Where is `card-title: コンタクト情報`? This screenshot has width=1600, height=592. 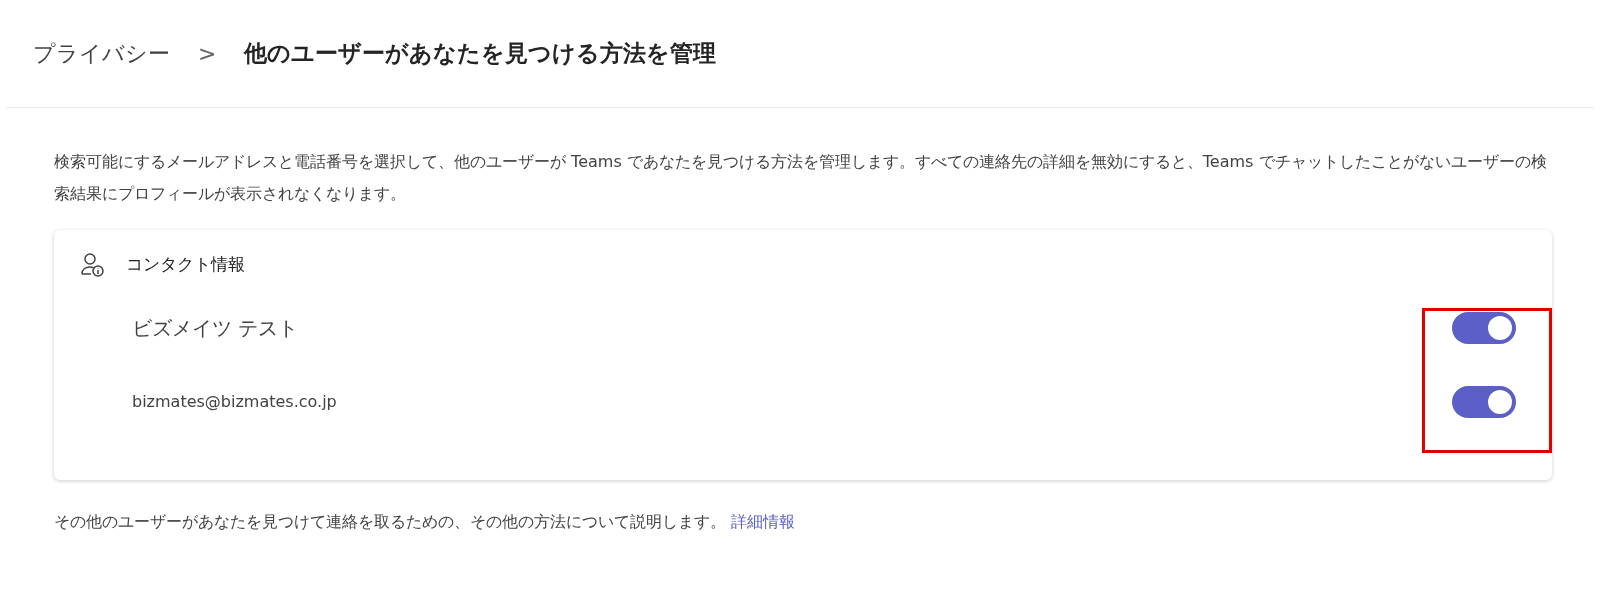 card-title: コンタクト情報 is located at coordinates (185, 265).